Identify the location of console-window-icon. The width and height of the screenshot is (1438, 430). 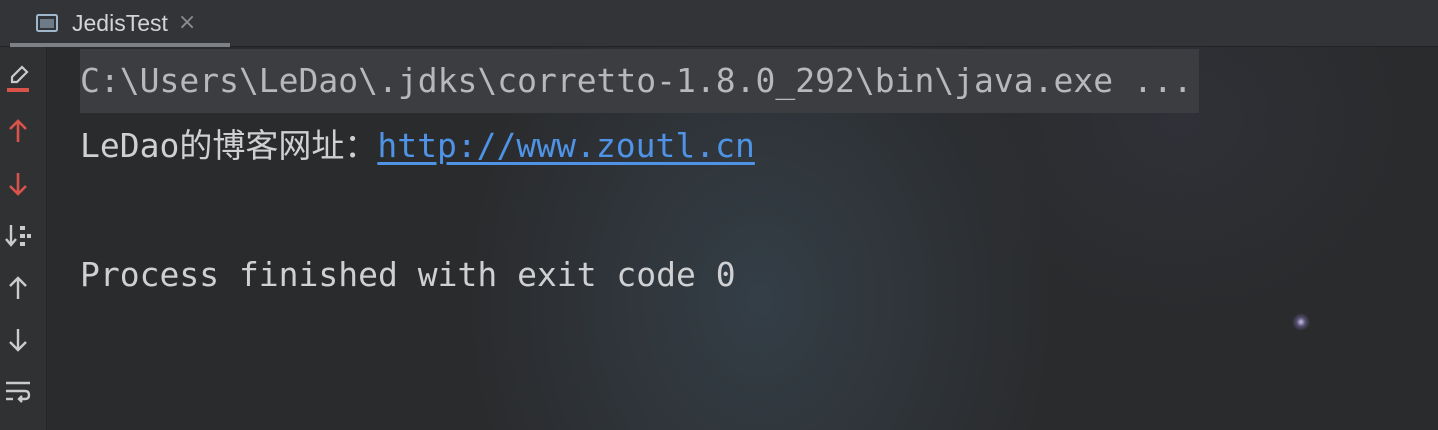
(47, 23).